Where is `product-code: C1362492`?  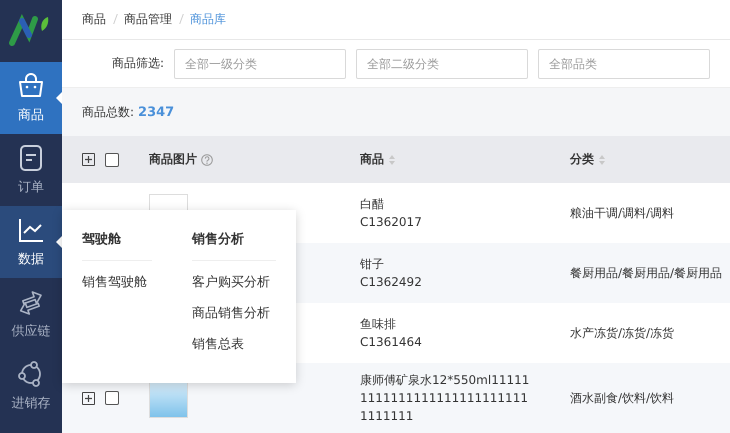 product-code: C1362492 is located at coordinates (391, 282).